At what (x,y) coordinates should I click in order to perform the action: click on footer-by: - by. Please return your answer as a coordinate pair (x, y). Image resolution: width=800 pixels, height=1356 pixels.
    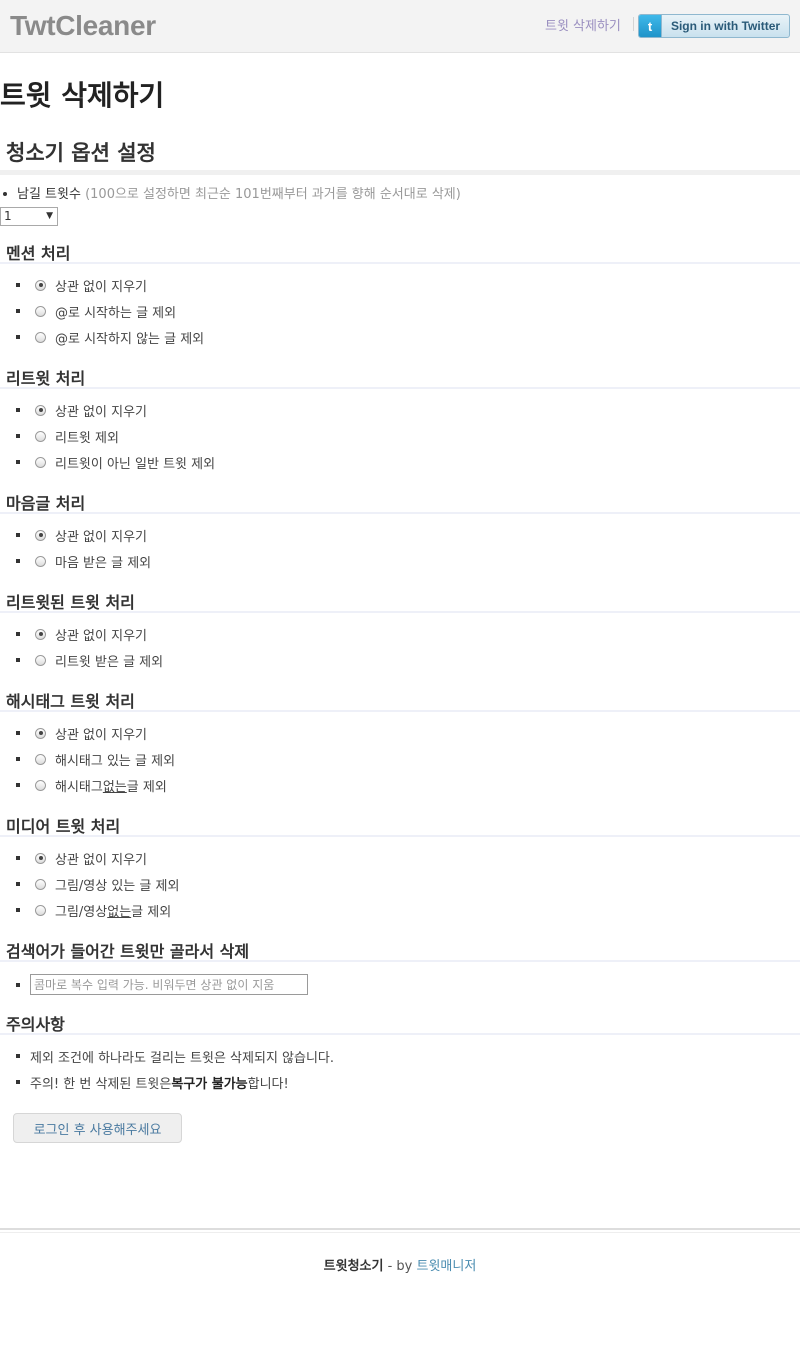
    Looking at the image, I should click on (400, 1266).